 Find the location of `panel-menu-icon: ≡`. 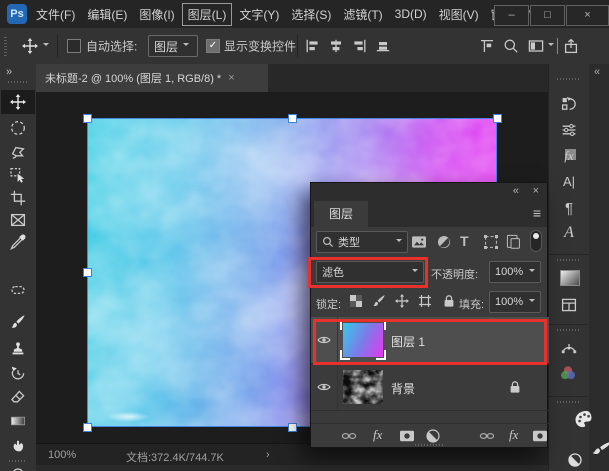

panel-menu-icon: ≡ is located at coordinates (537, 213).